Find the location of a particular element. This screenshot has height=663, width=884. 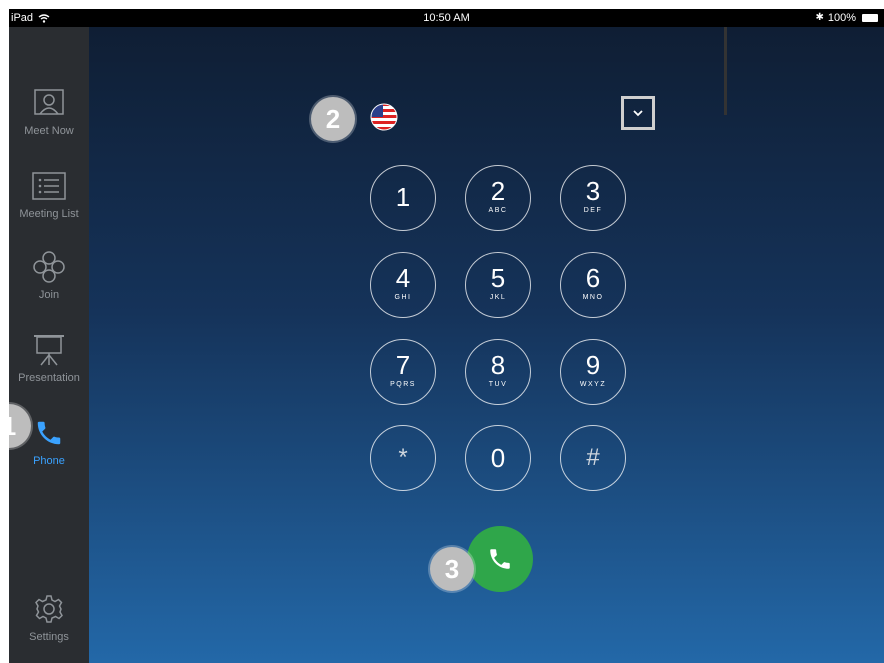

sidebar-item-label: Presentation is located at coordinates (49, 378).